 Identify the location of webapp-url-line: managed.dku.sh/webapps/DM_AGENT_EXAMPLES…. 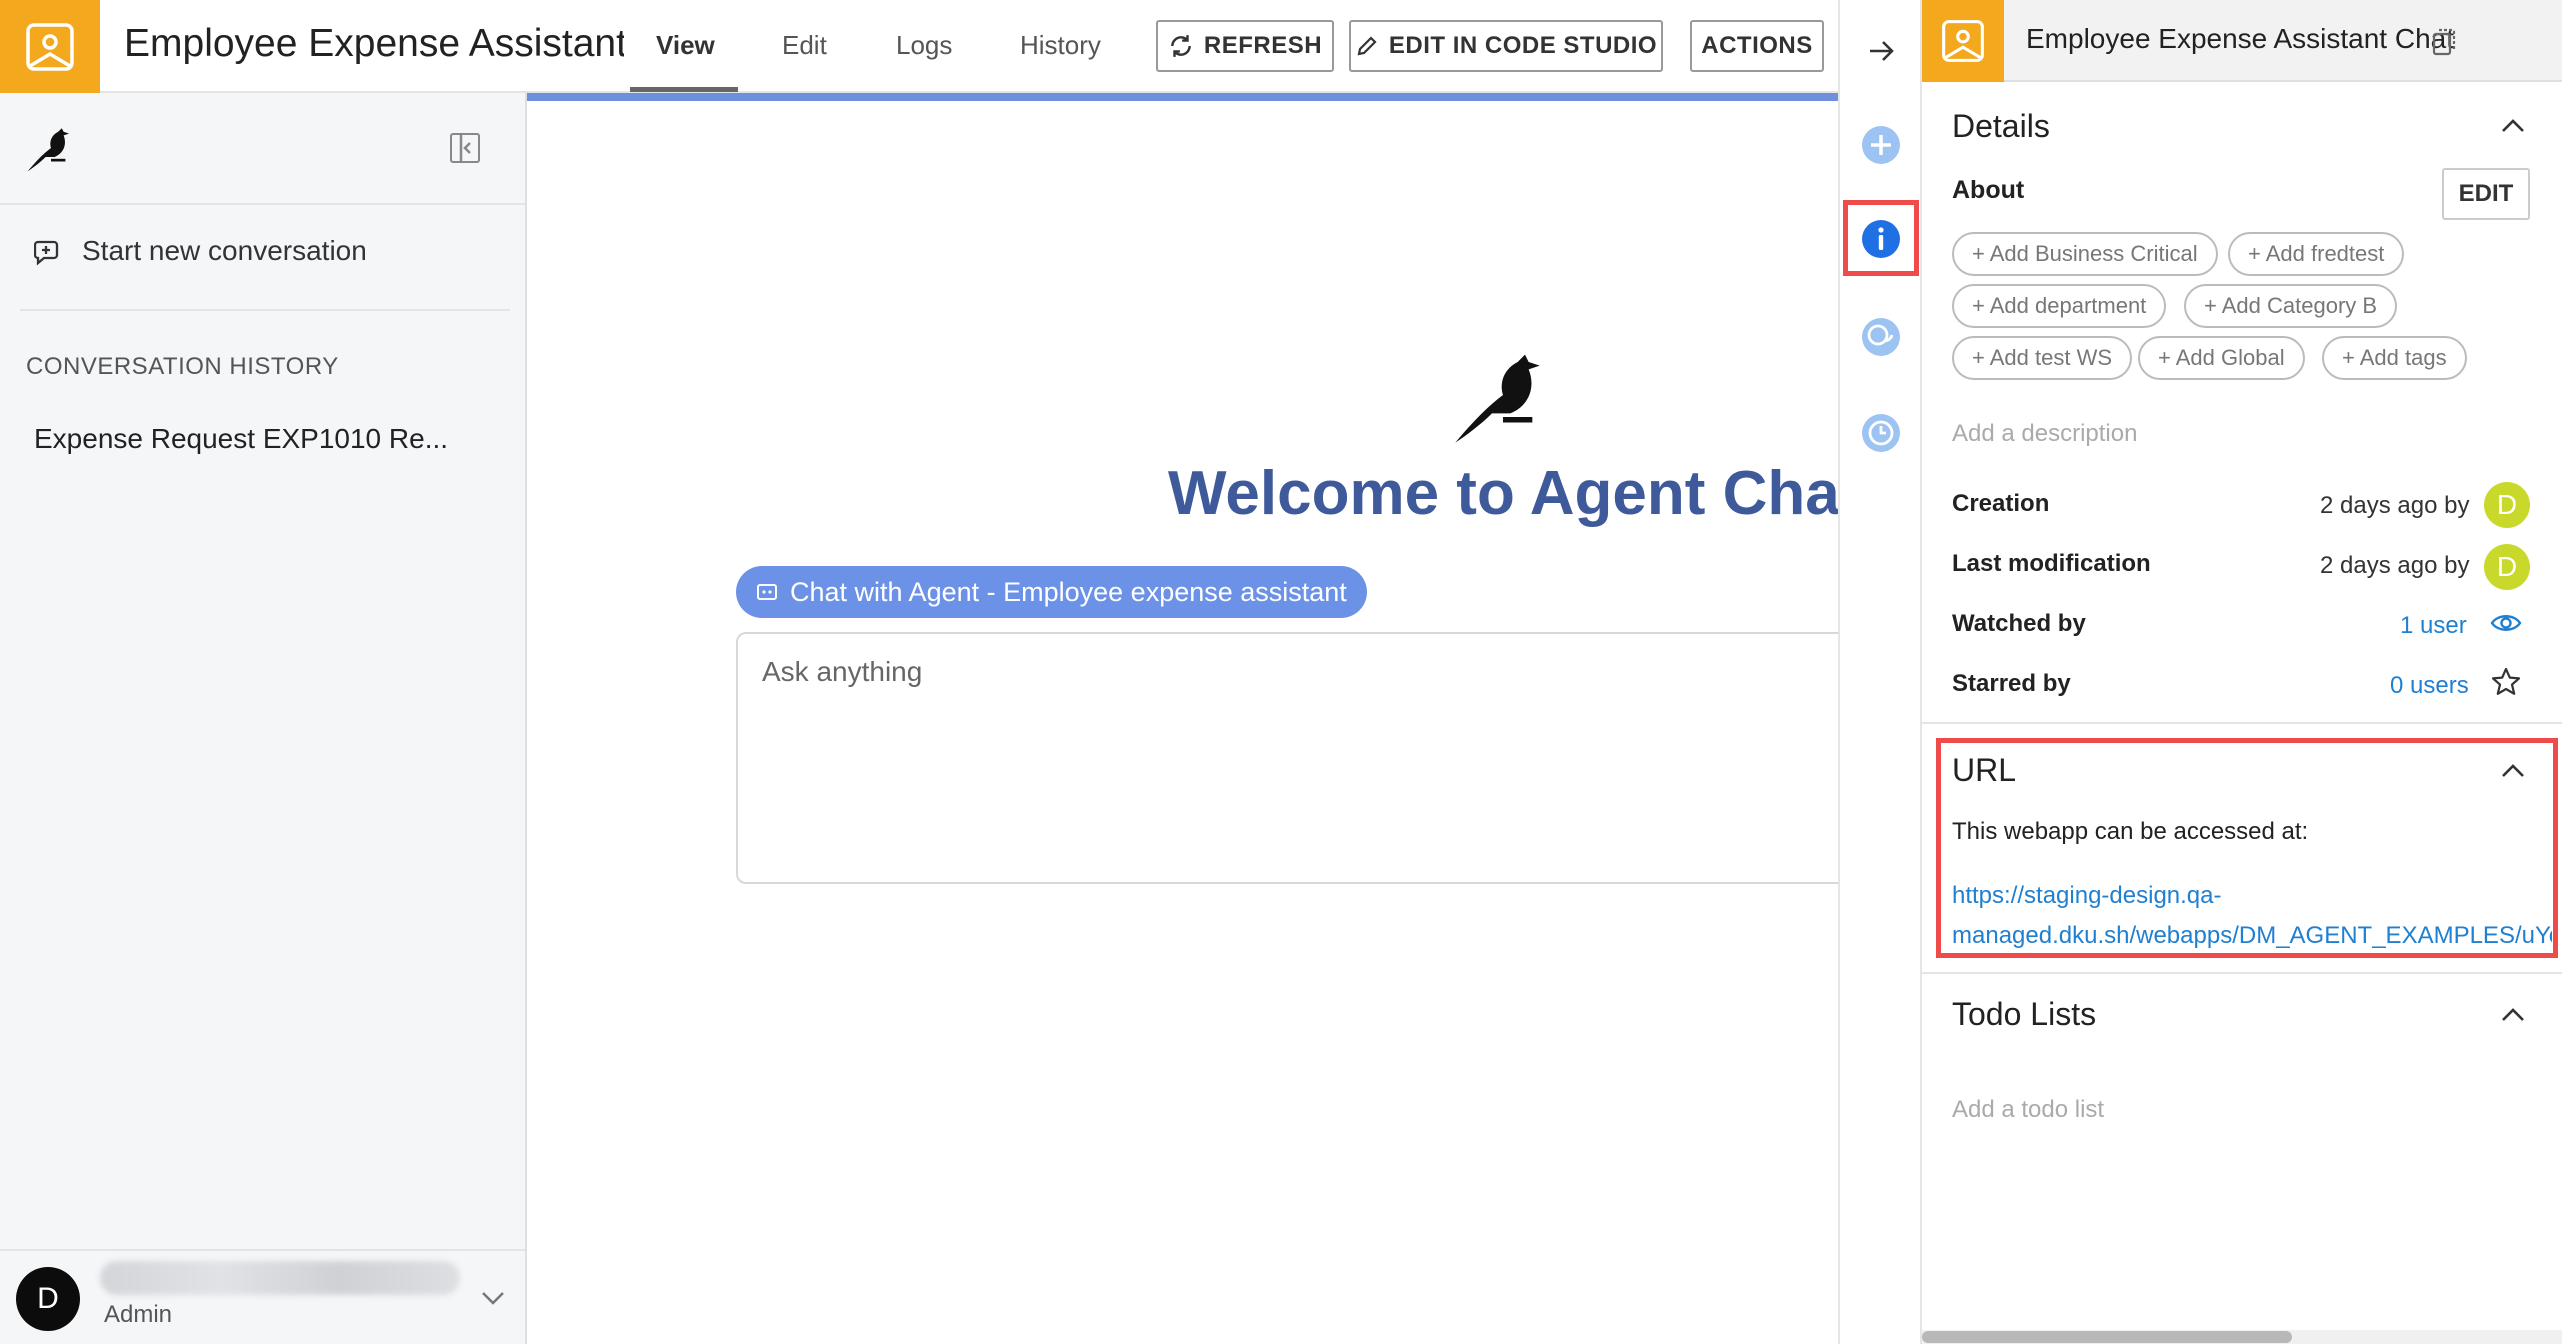
(2252, 936).